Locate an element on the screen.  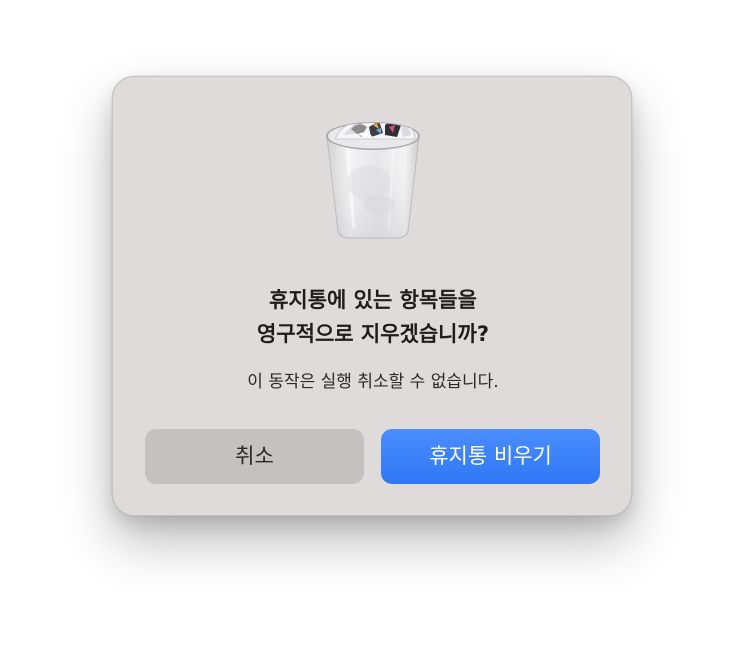
trash-full-icon is located at coordinates (373, 178).